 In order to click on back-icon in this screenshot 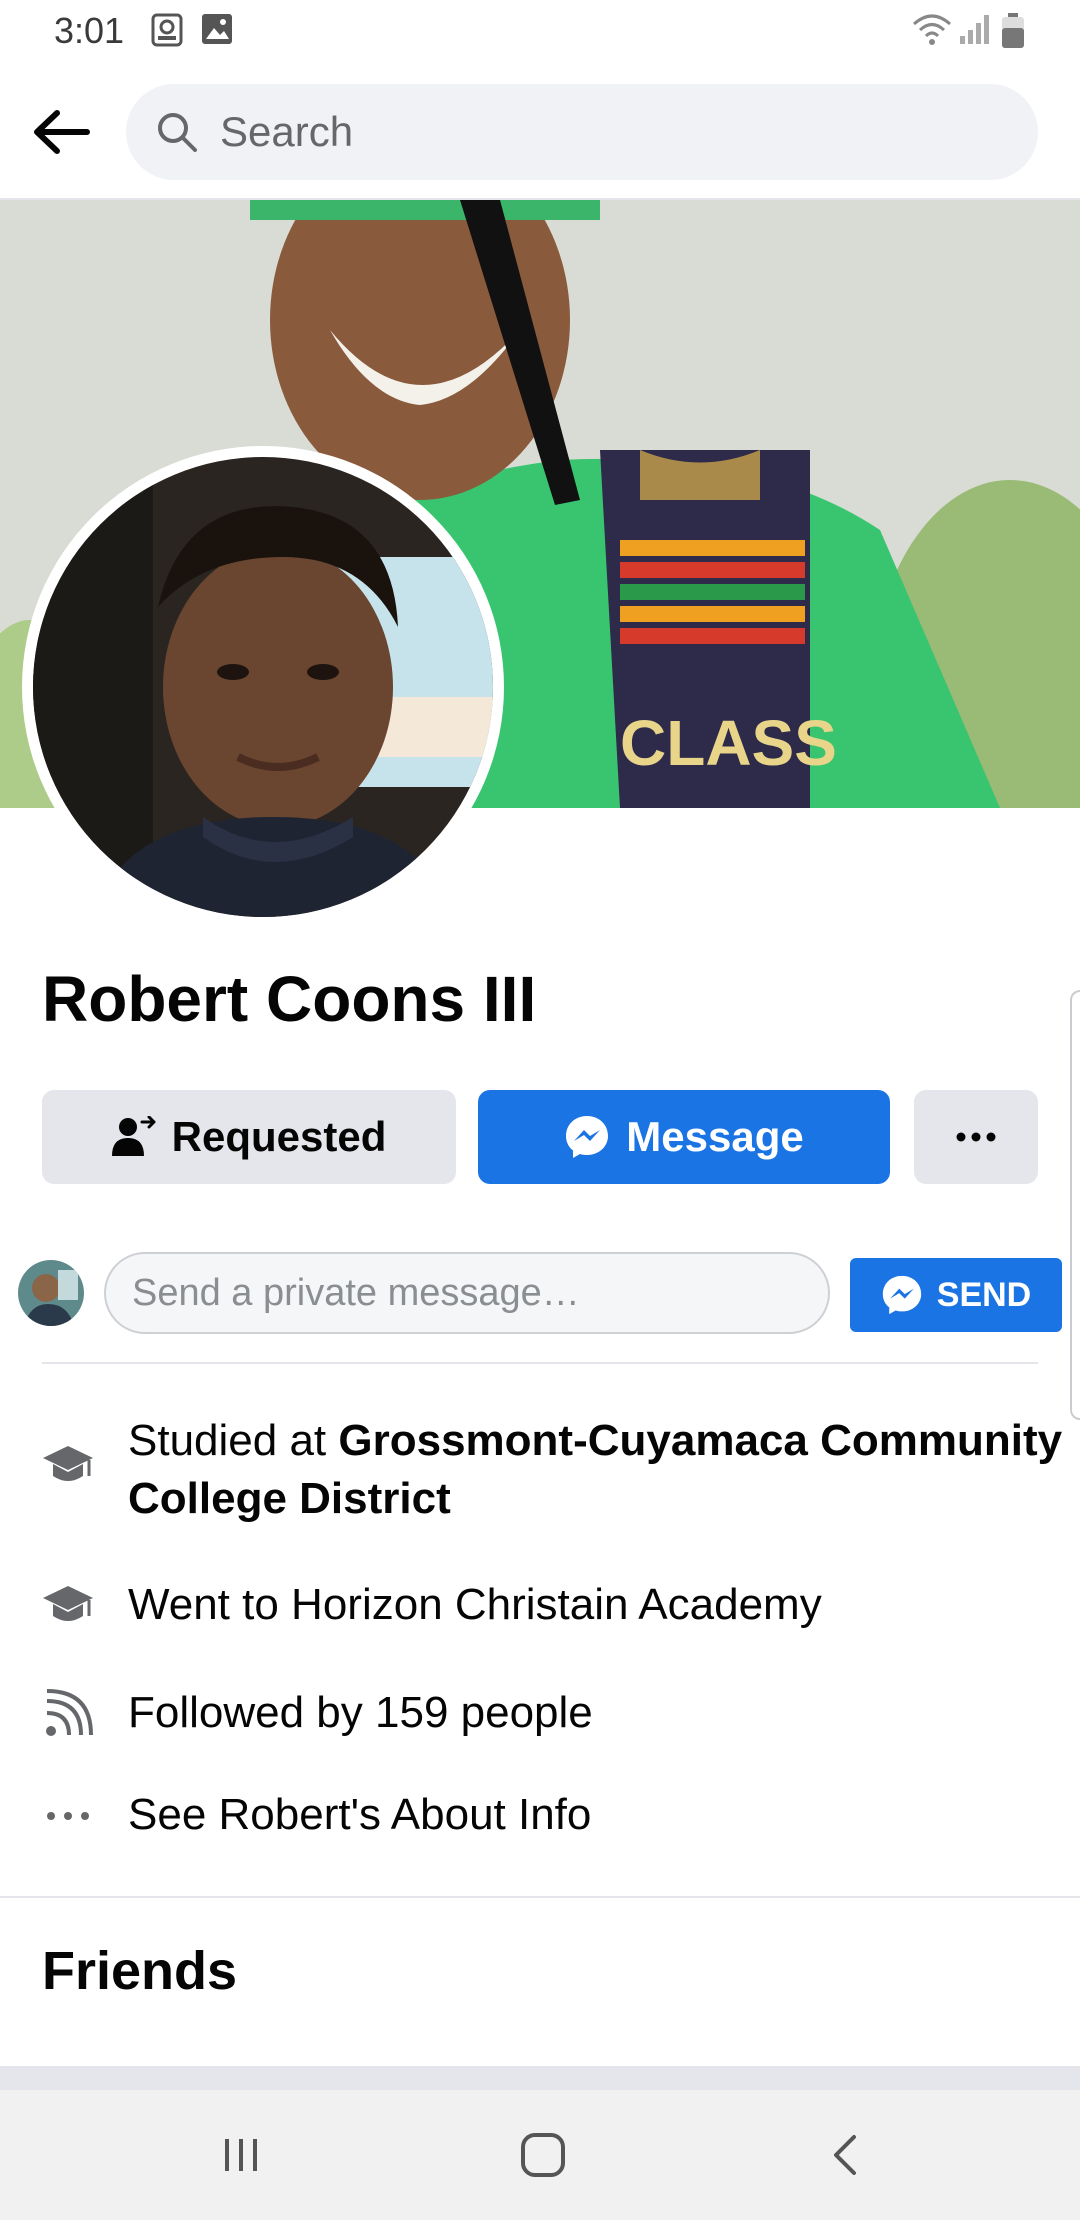, I will do `click(845, 2155)`.